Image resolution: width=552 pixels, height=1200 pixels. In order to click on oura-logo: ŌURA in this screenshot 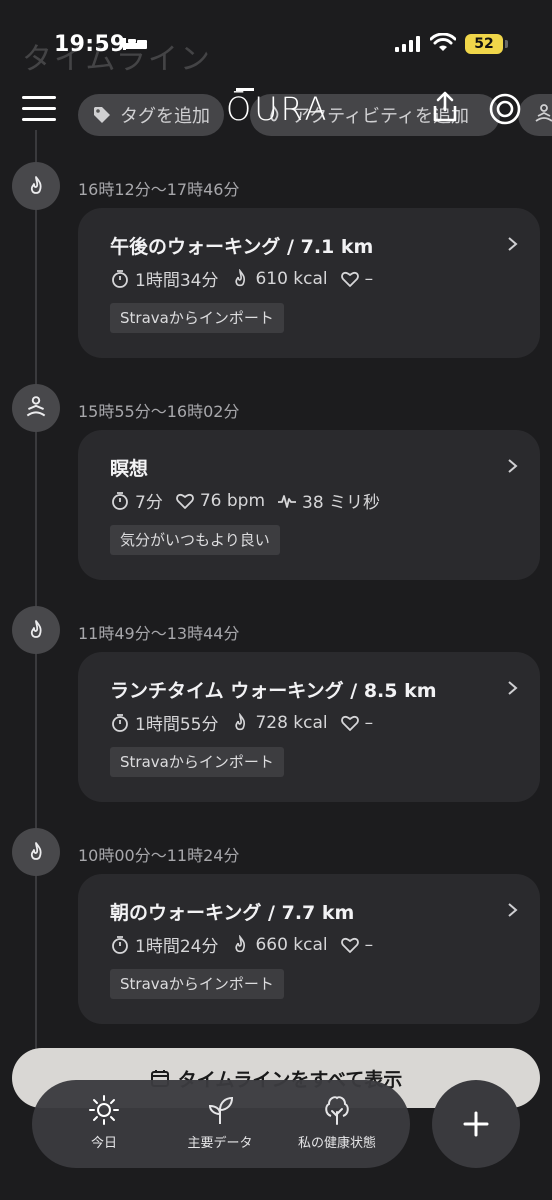, I will do `click(278, 109)`.